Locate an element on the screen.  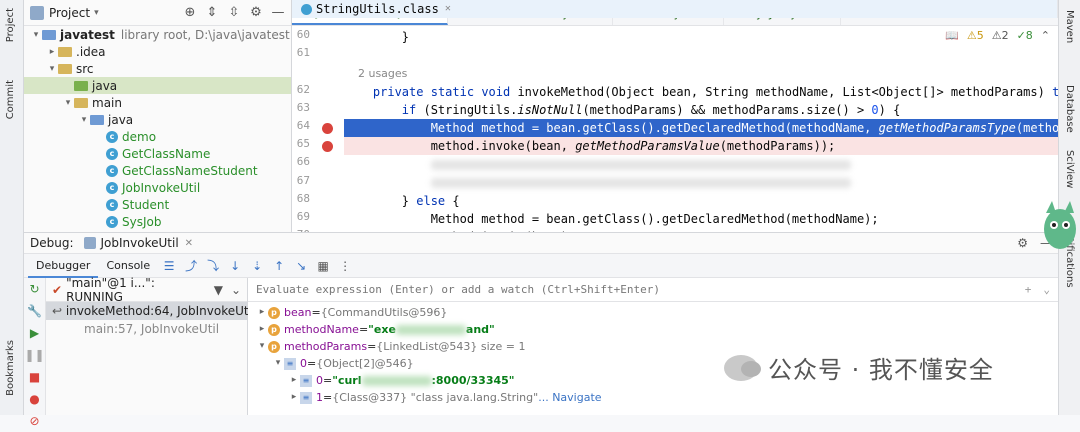
tab-console: Console is located at coordinates (128, 266).